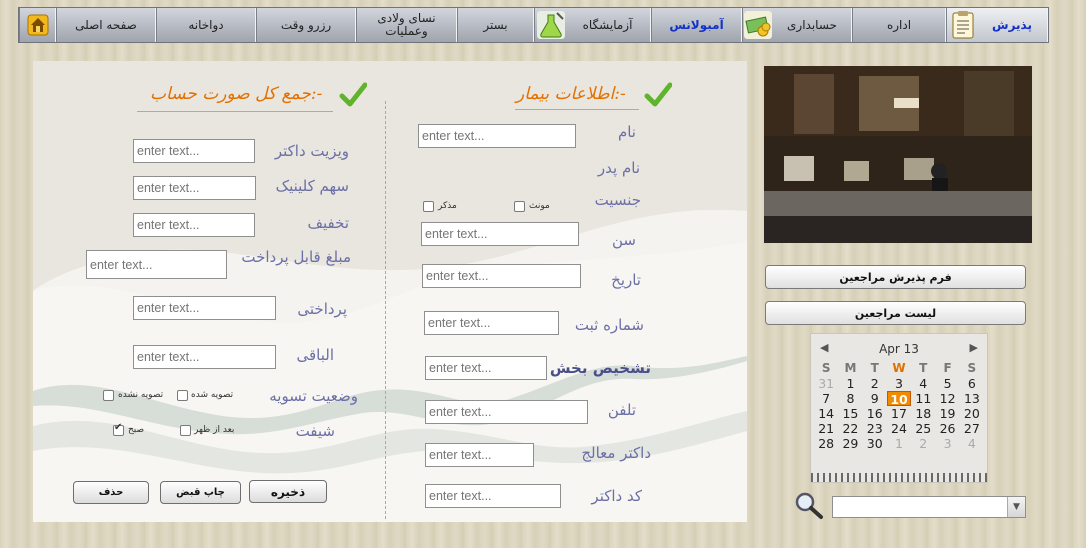  I want to click on chevron-down-icon: ▼, so click(1016, 507).